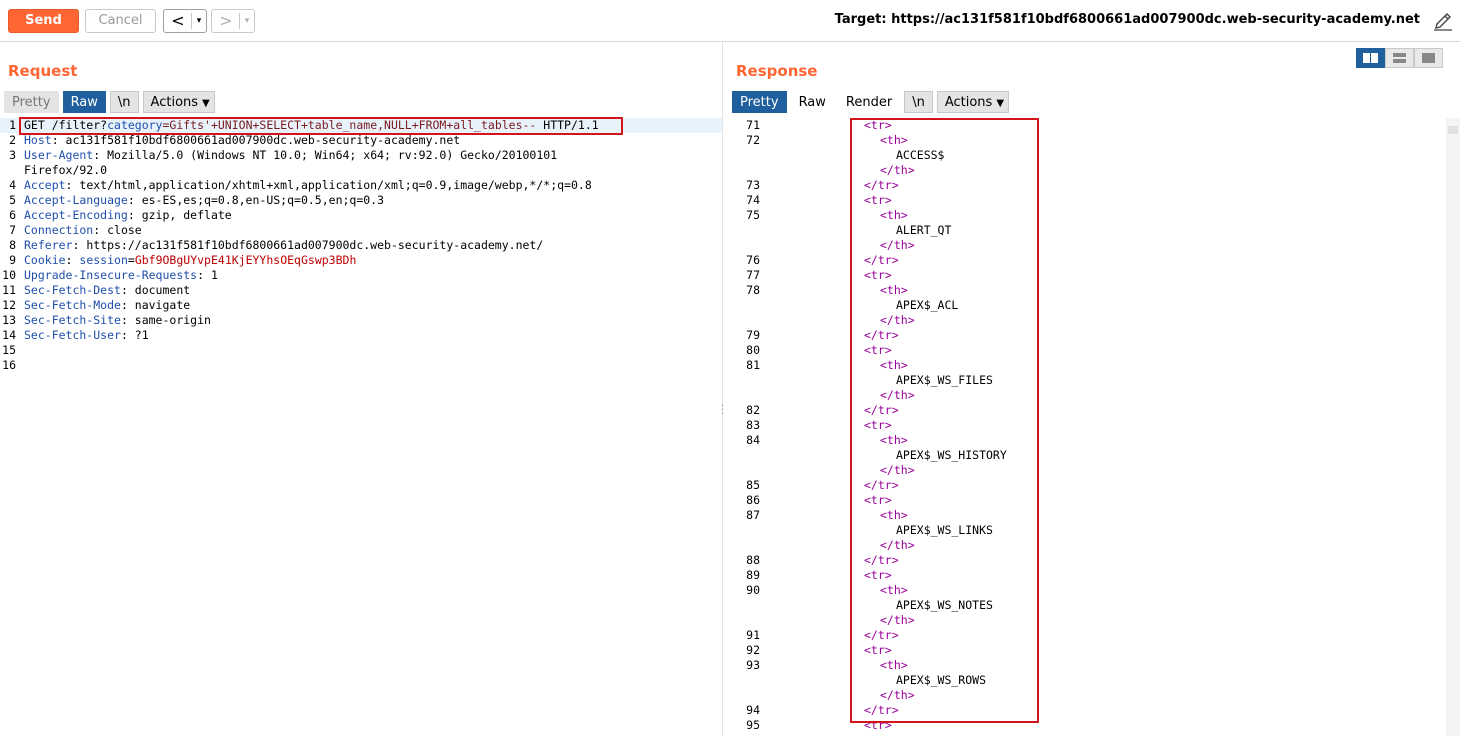 This screenshot has width=1460, height=736. What do you see at coordinates (753, 290) in the screenshot?
I see `line-number: 78` at bounding box center [753, 290].